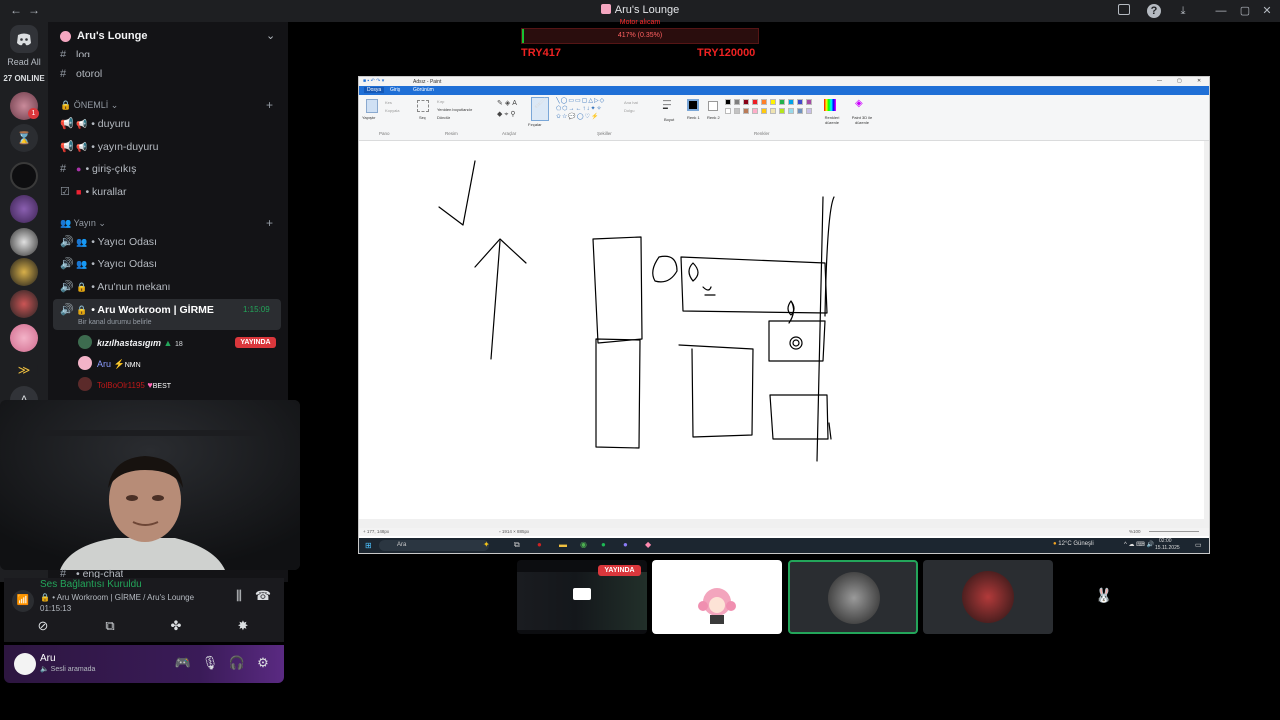  Describe the element at coordinates (168, 37) in the screenshot. I see `server-header: Aru's Lounge ⌄` at that location.